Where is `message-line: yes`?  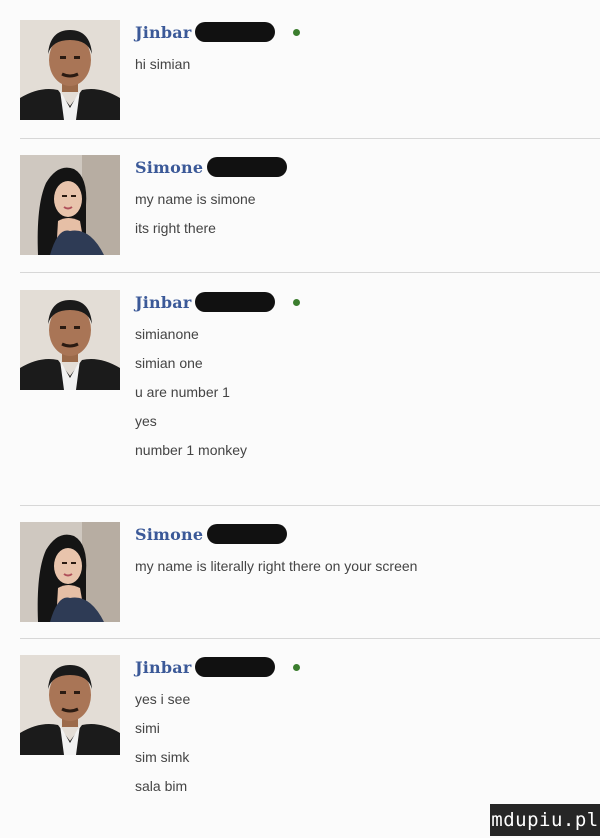
message-line: yes is located at coordinates (146, 421).